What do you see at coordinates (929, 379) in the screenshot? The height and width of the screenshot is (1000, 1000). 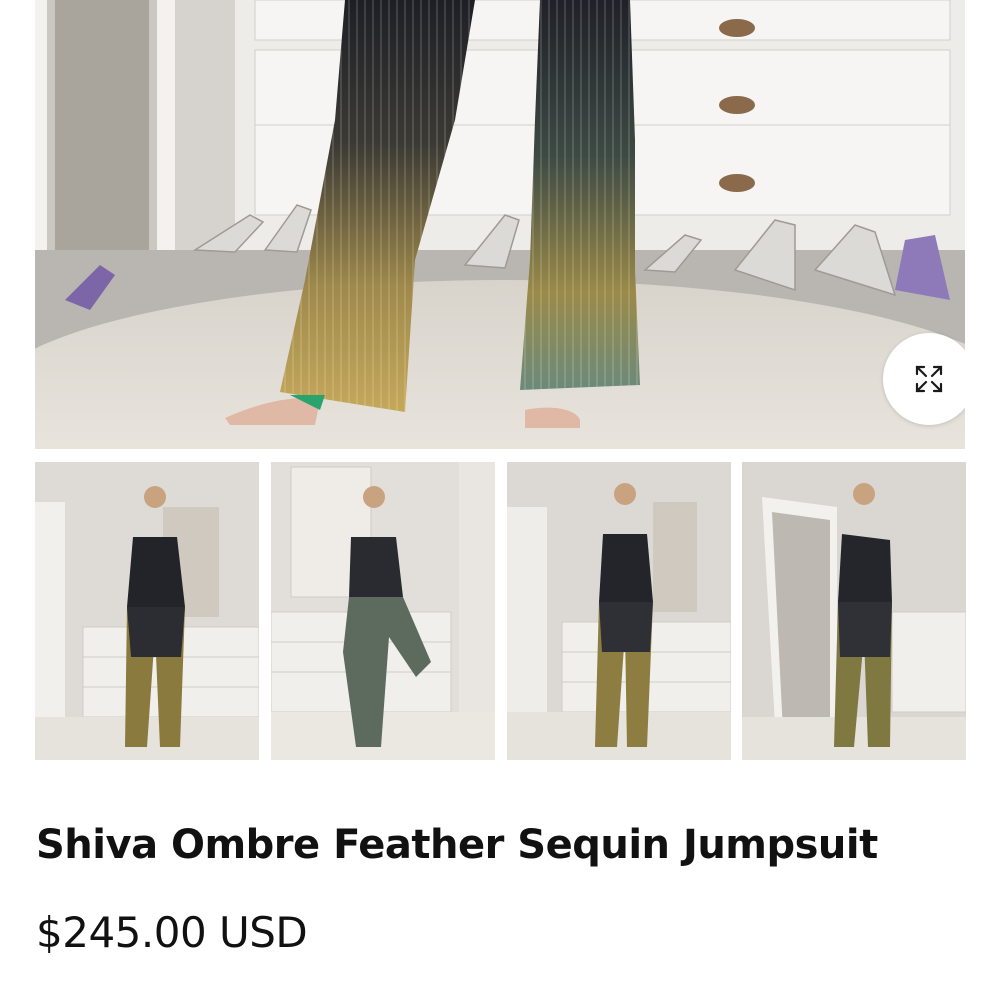 I see `expand-arrows-icon` at bounding box center [929, 379].